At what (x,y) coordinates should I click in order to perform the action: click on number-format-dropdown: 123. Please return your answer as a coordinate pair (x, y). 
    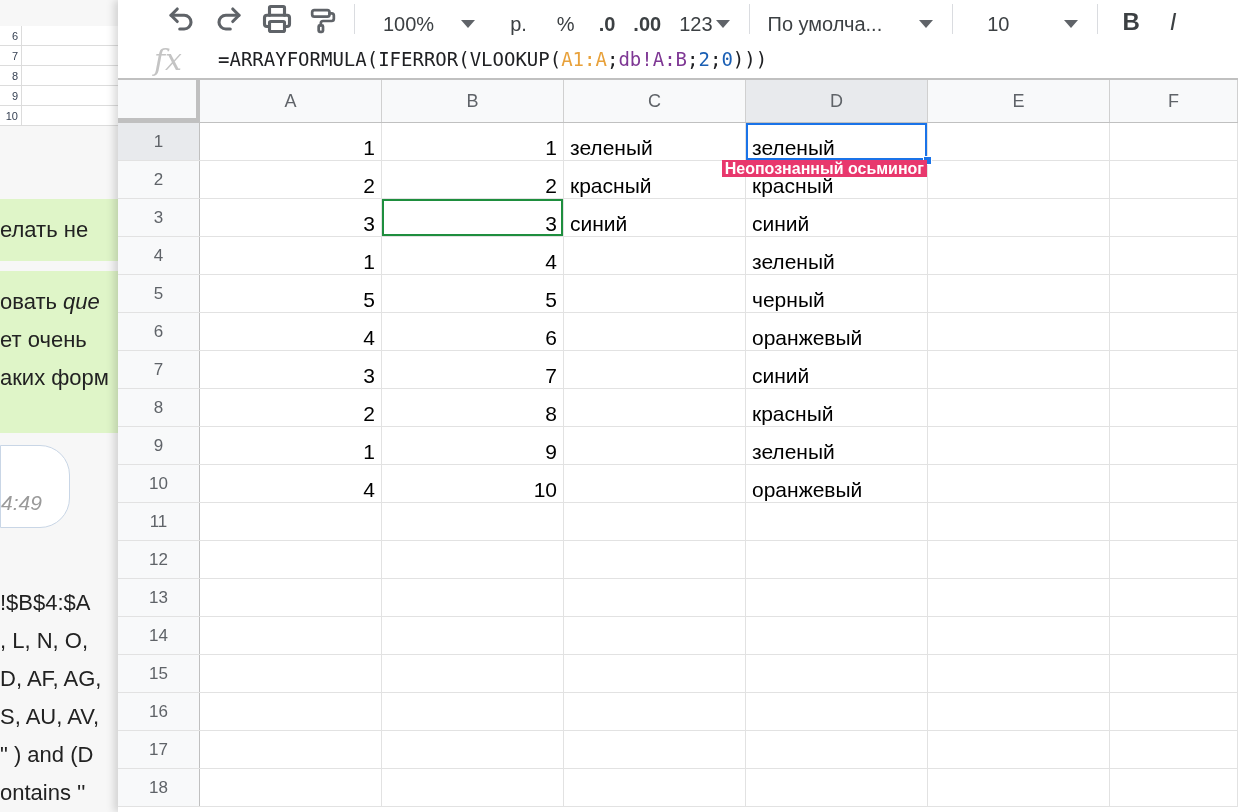
    Looking at the image, I should click on (705, 24).